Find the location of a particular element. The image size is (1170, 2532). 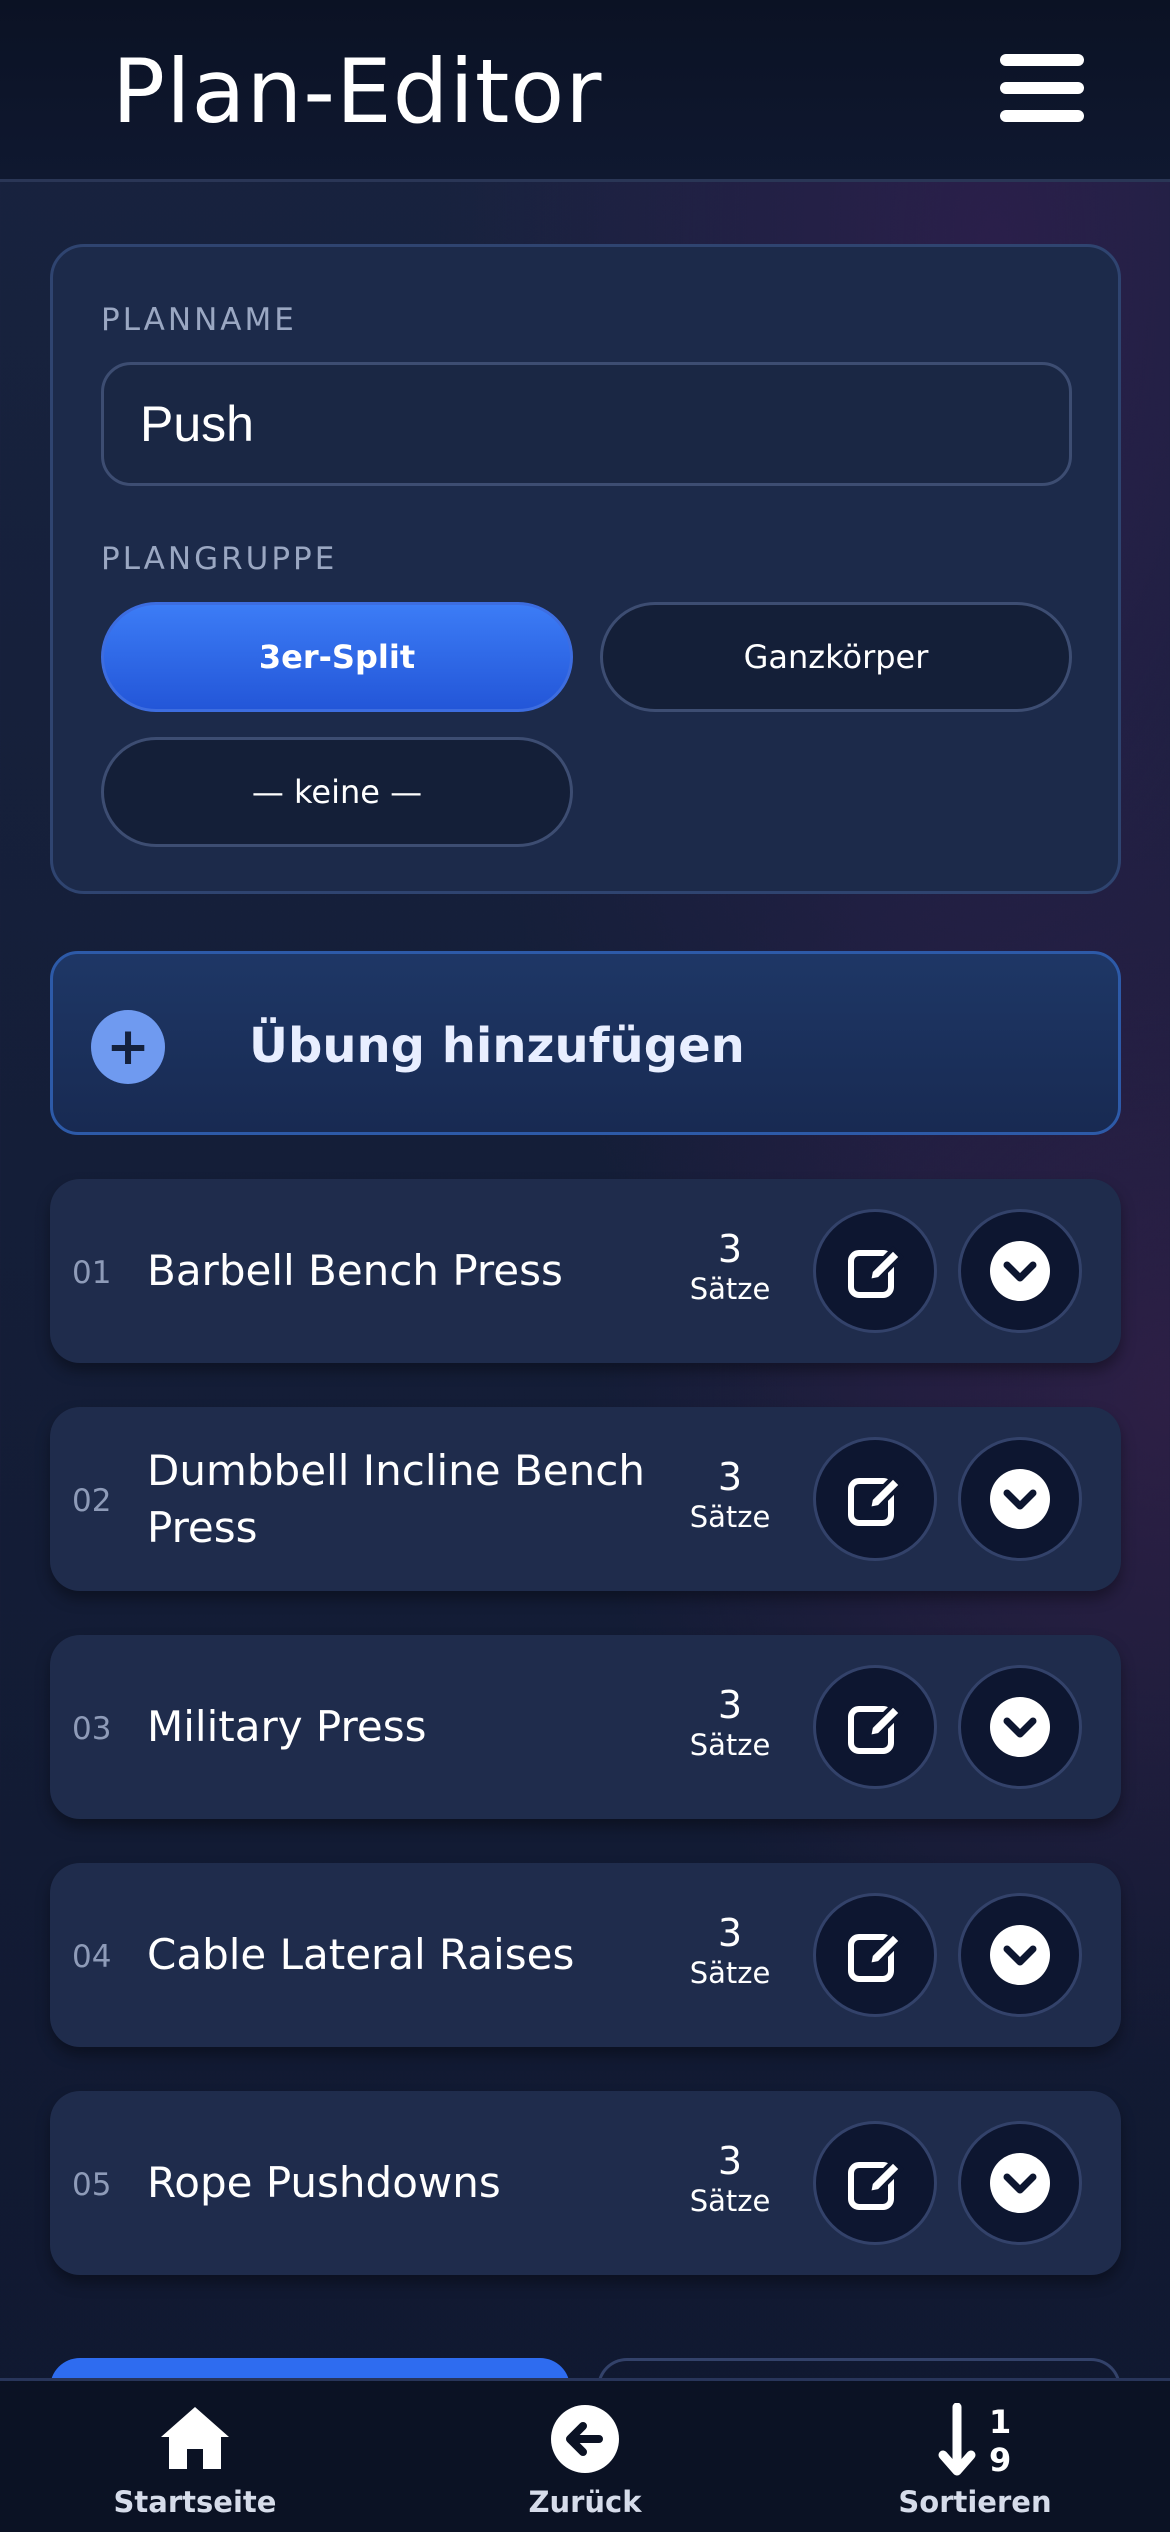

exercise-number: 05 is located at coordinates (92, 2185).